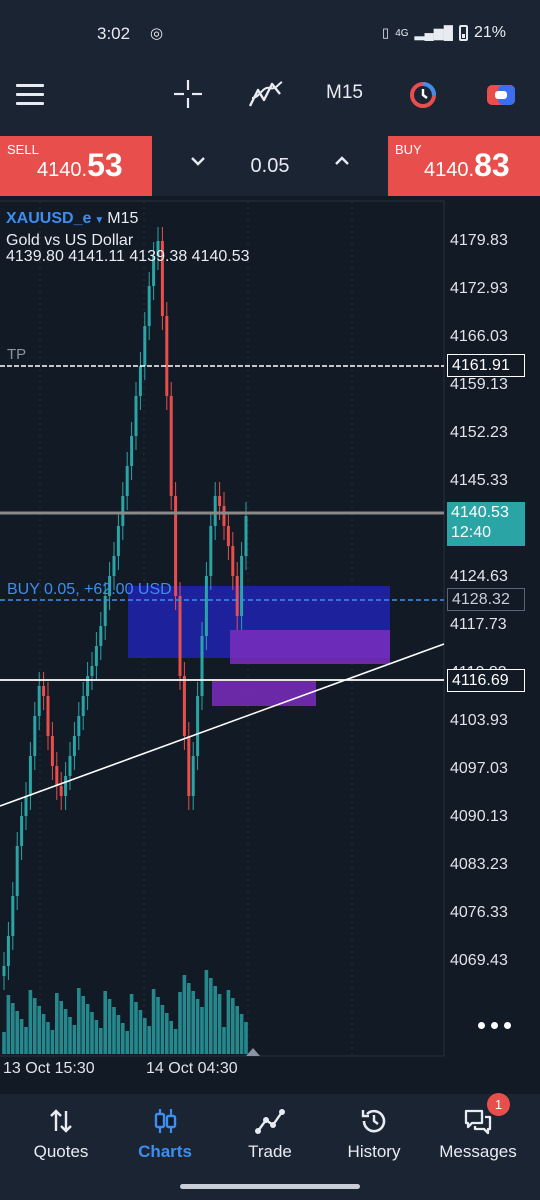  Describe the element at coordinates (188, 94) in the screenshot. I see `crosshair-icon` at that location.